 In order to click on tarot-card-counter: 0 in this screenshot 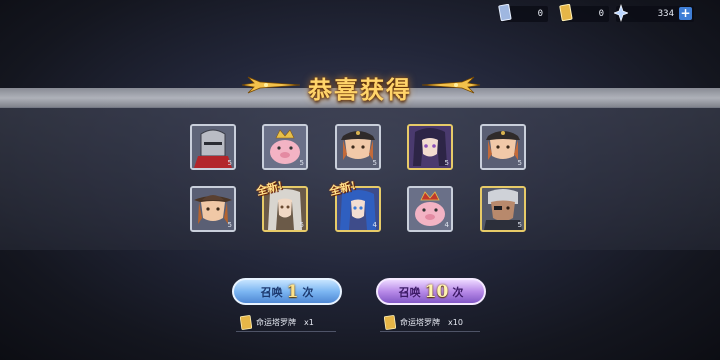, I will do `click(523, 13)`.